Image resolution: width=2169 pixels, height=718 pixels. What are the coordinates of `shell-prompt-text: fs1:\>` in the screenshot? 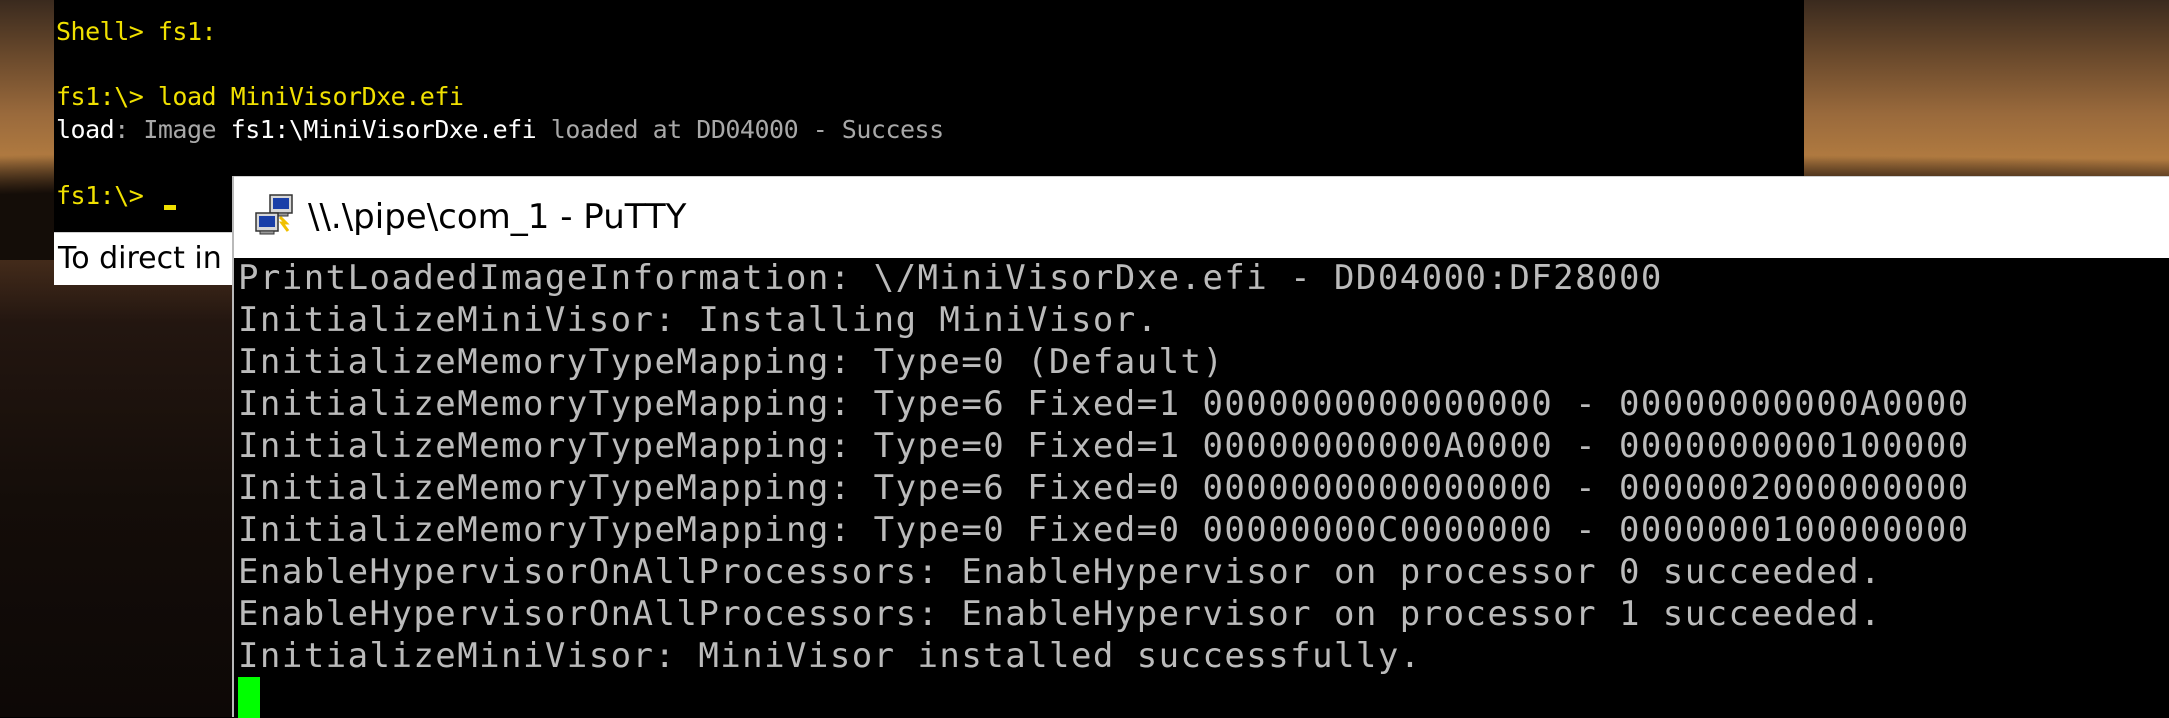 It's located at (107, 195).